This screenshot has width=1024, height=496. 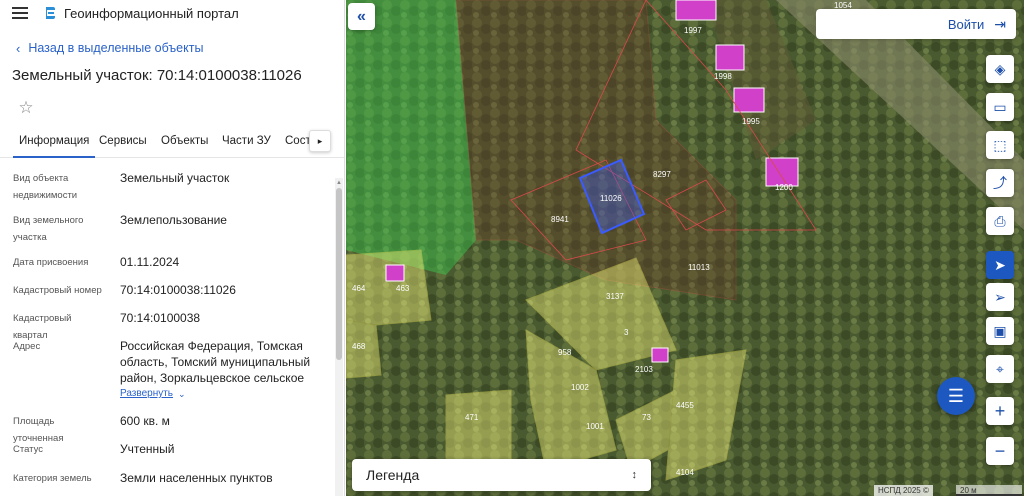 What do you see at coordinates (644, 369) in the screenshot?
I see `svg-text: 2103` at bounding box center [644, 369].